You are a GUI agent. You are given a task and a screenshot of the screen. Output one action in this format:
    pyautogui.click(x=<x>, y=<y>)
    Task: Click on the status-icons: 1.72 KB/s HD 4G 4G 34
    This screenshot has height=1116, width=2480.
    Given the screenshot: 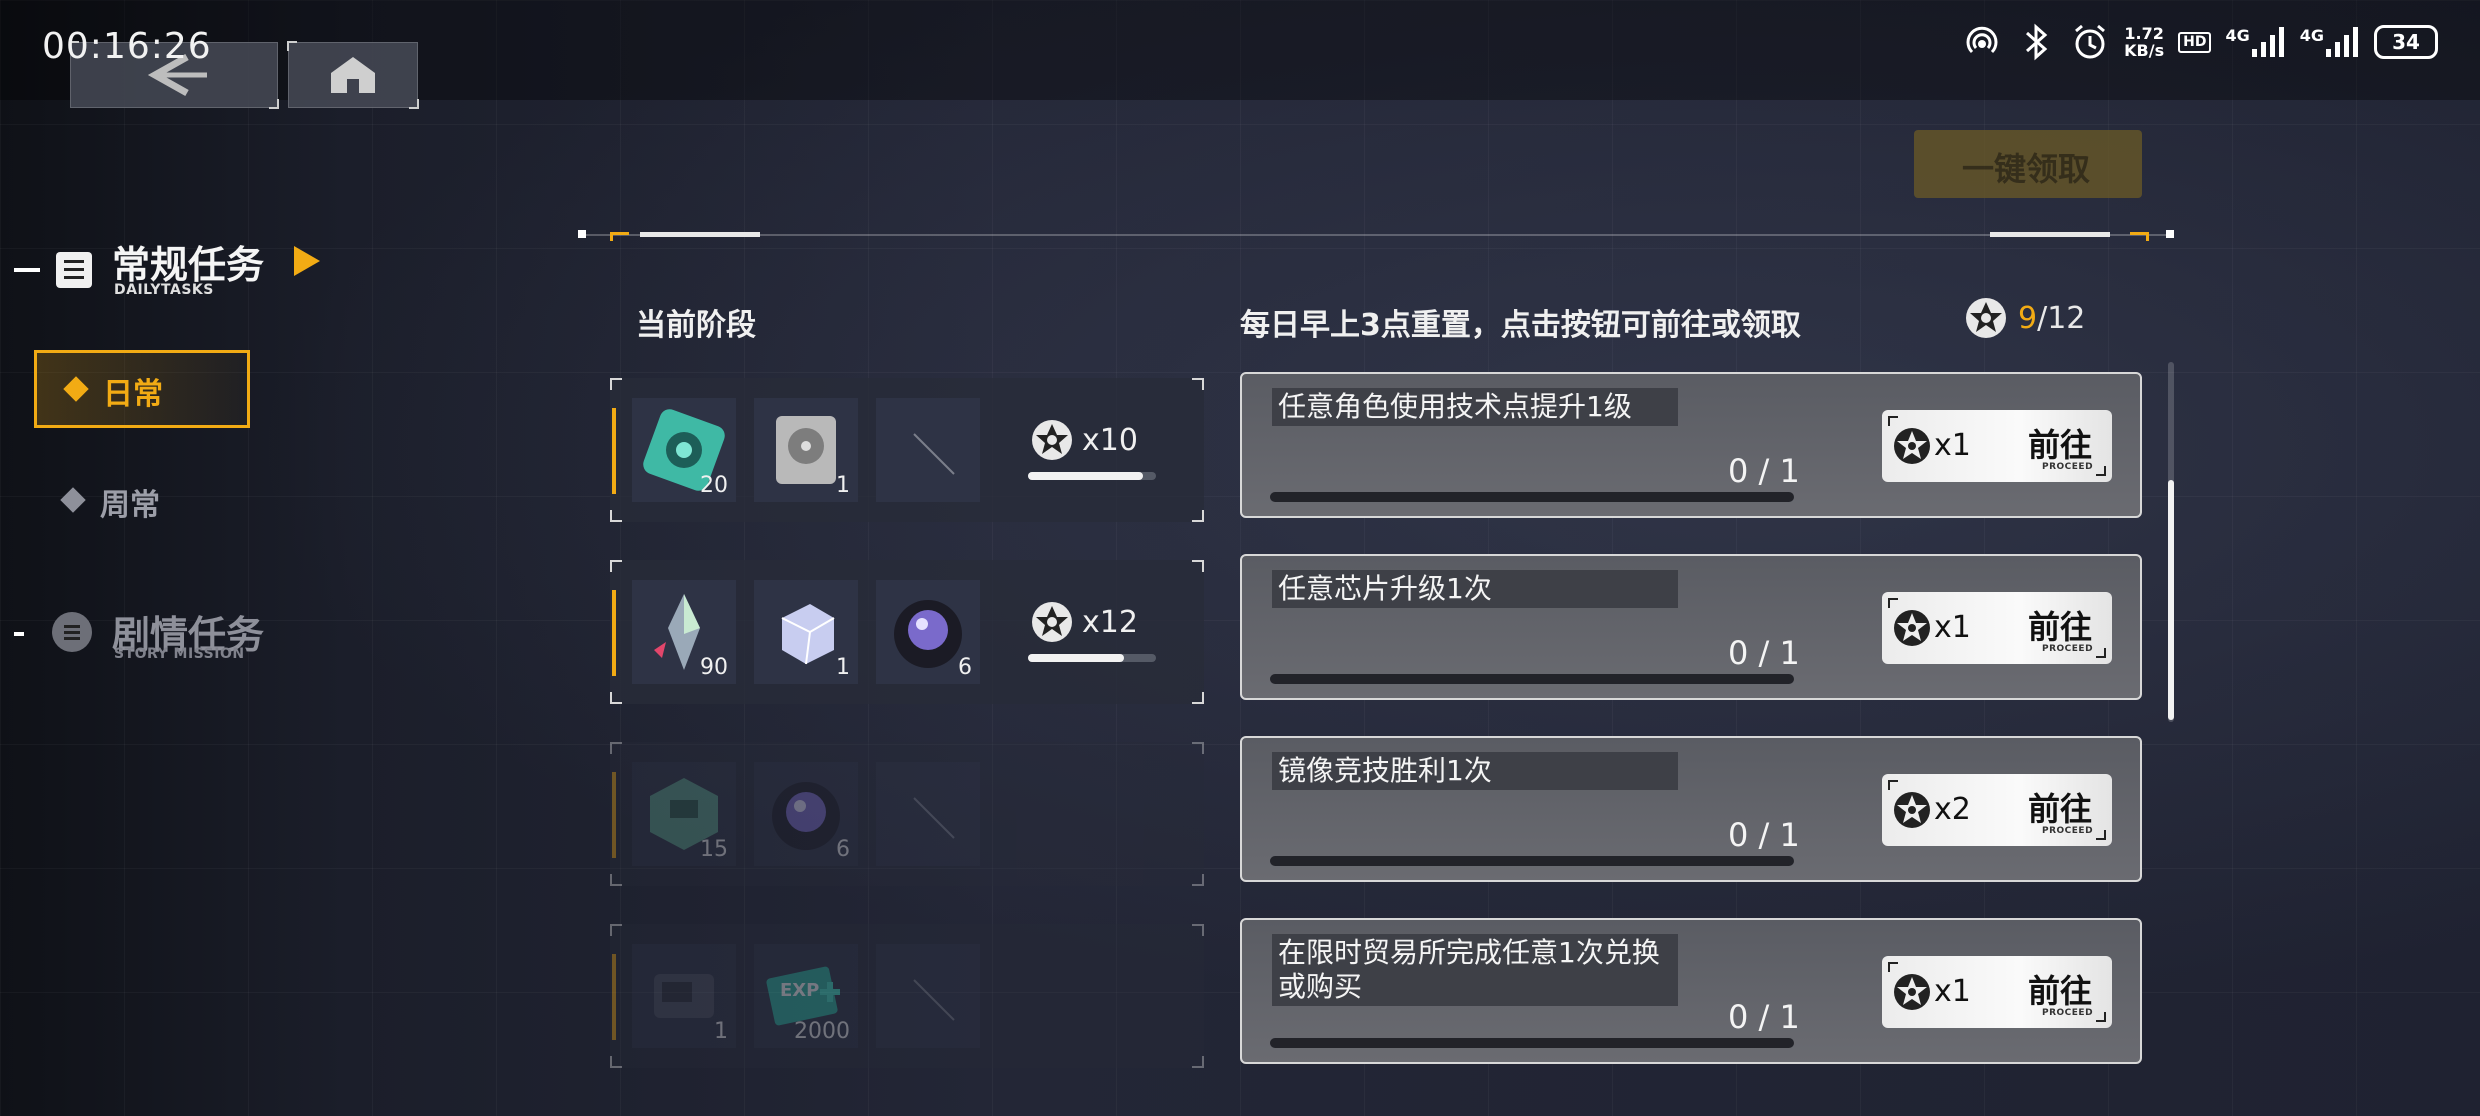 What is the action you would take?
    pyautogui.click(x=2200, y=42)
    